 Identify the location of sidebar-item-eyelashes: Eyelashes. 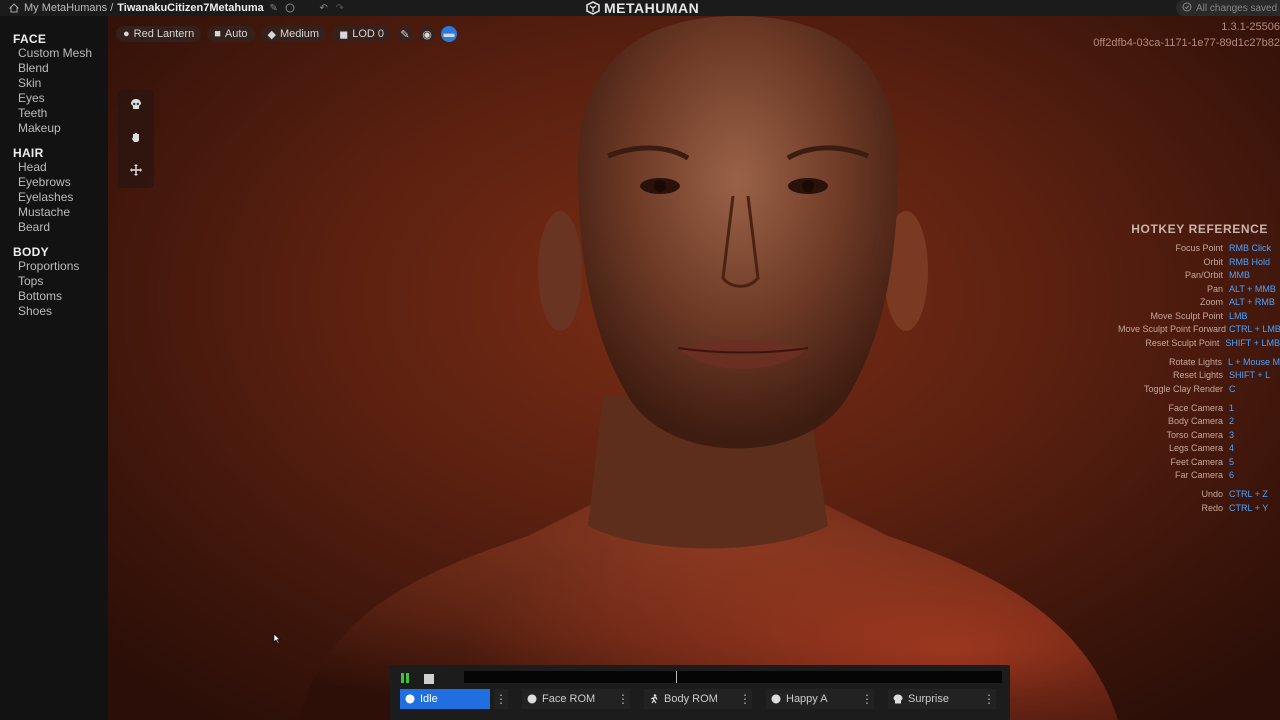
(54, 197).